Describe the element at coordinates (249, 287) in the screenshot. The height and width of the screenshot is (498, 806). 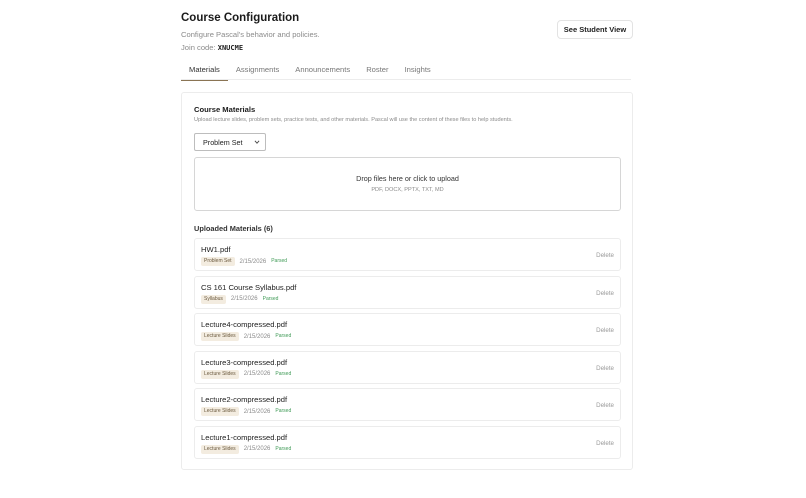
I see `file-name: CS 161 Course Syllabus.pdf` at that location.